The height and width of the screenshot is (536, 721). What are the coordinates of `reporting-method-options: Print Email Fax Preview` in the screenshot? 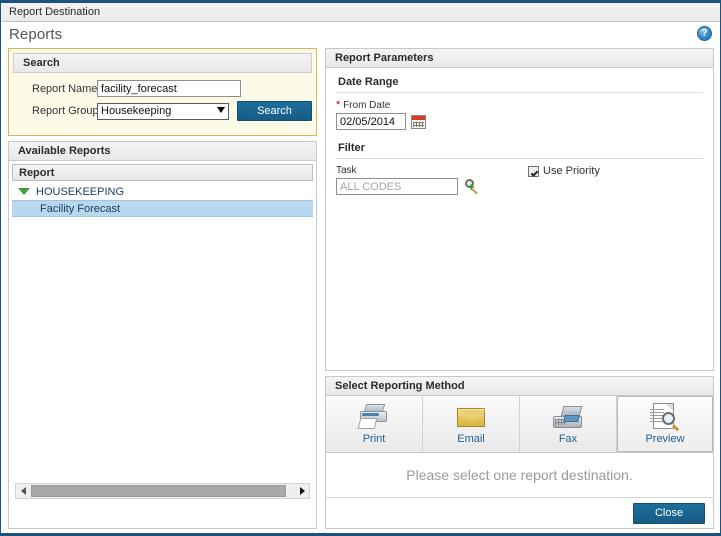 It's located at (519, 424).